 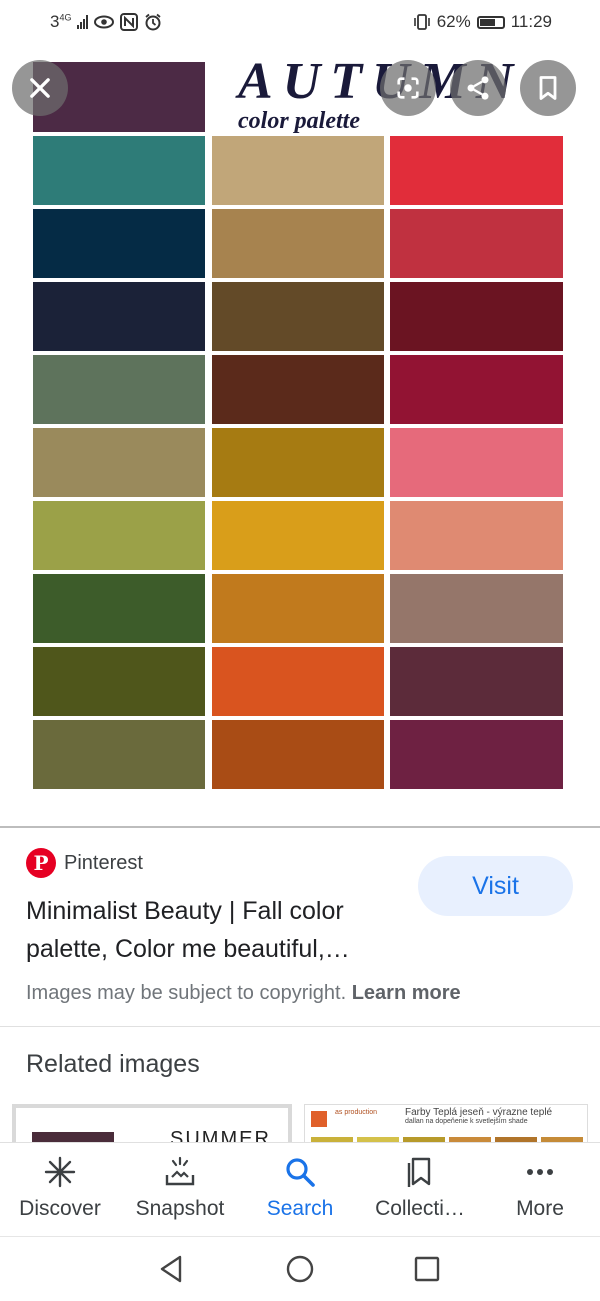 What do you see at coordinates (152, 1123) in the screenshot?
I see `related-image-thumbnail: SUMMER` at bounding box center [152, 1123].